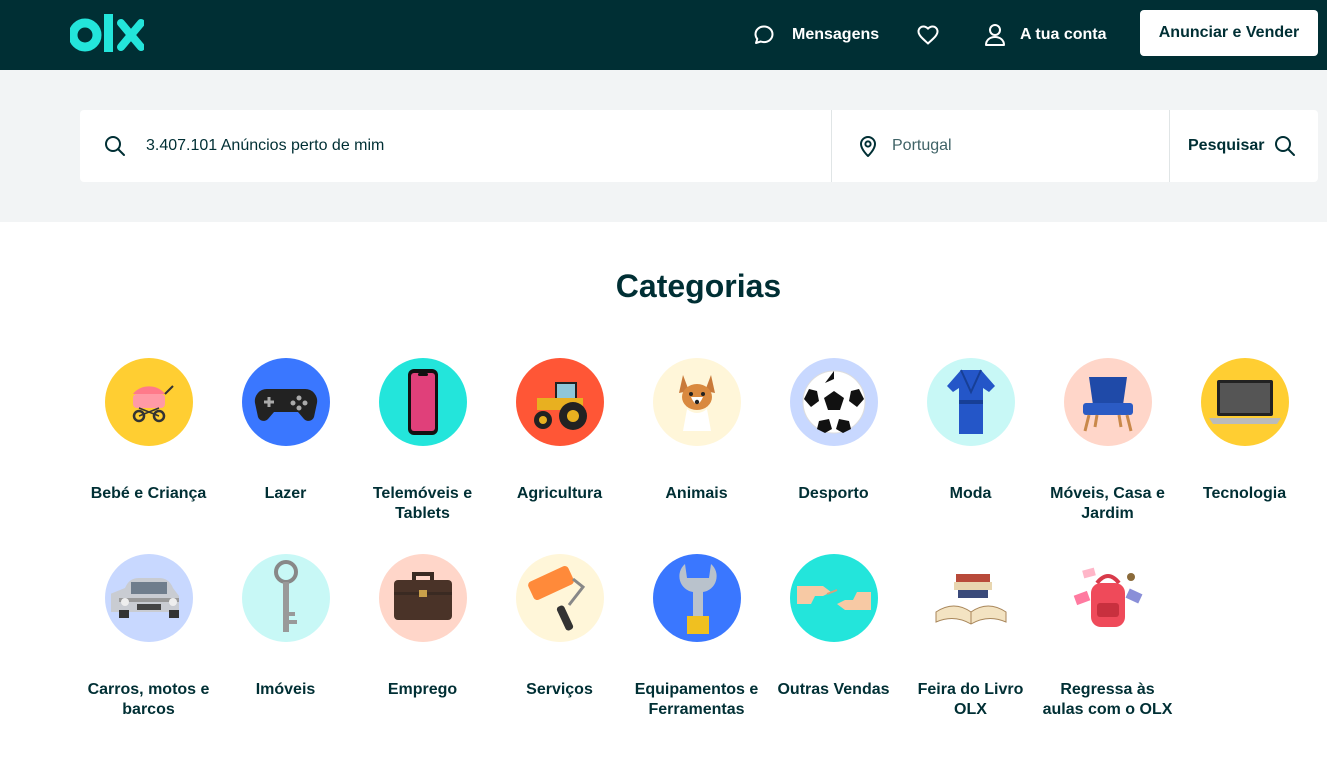 The height and width of the screenshot is (771, 1327). What do you see at coordinates (148, 493) in the screenshot?
I see `category-label: Bebé e Criança` at bounding box center [148, 493].